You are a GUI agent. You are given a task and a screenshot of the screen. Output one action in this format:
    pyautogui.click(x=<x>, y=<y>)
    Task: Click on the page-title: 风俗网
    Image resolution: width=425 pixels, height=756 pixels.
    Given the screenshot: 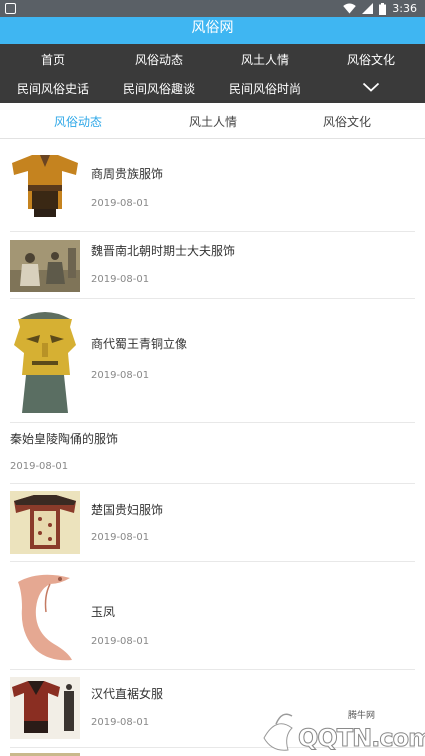 What is the action you would take?
    pyautogui.click(x=212, y=28)
    